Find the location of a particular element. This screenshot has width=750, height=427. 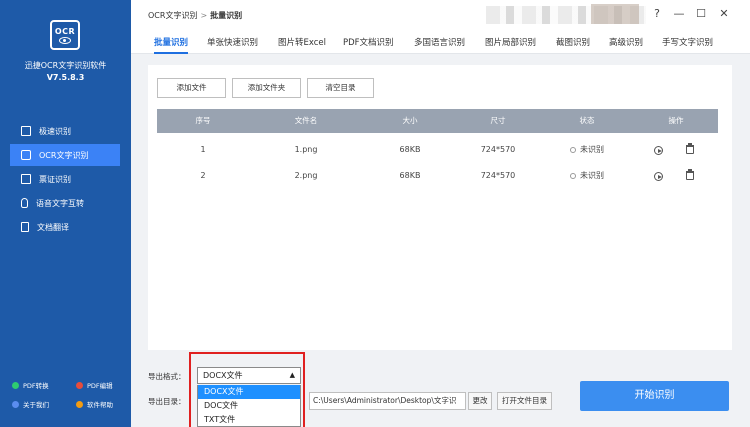

open-dir-button: 打开文件目录 is located at coordinates (524, 401).